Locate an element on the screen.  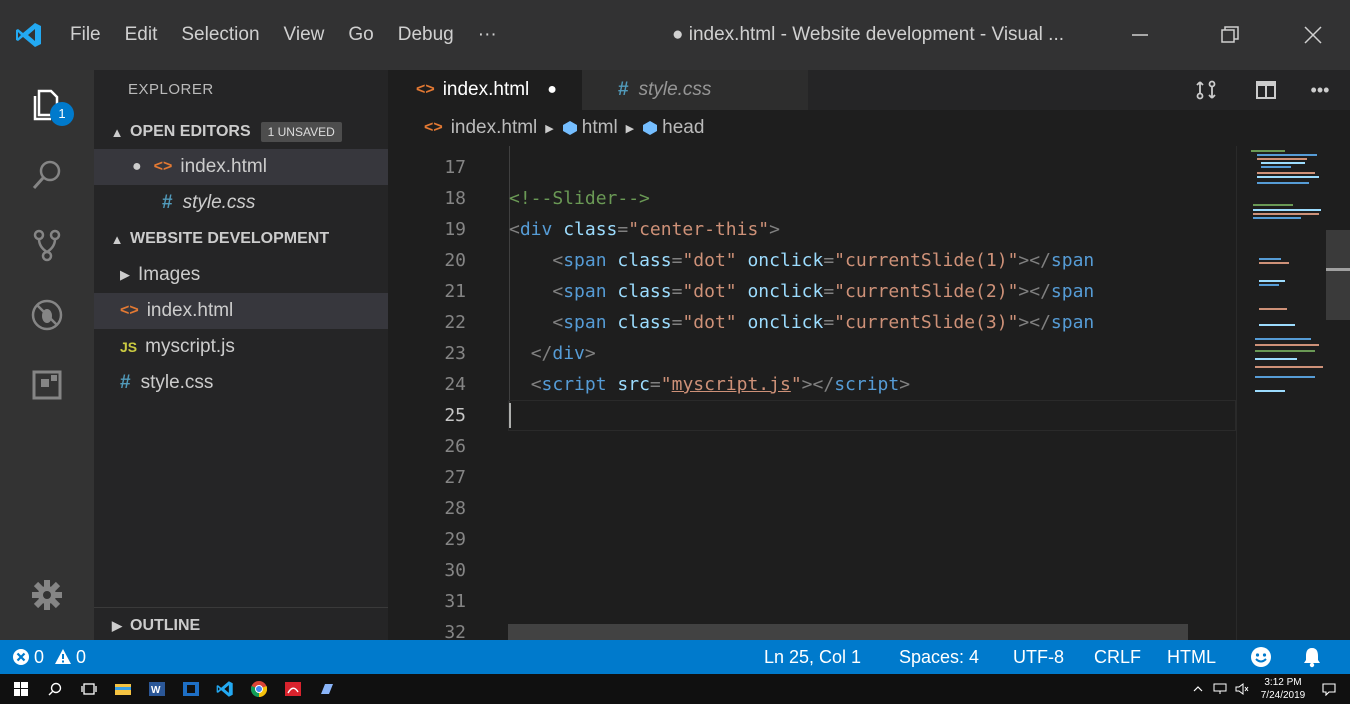
breadcrumb-html: html is located at coordinates (600, 128).